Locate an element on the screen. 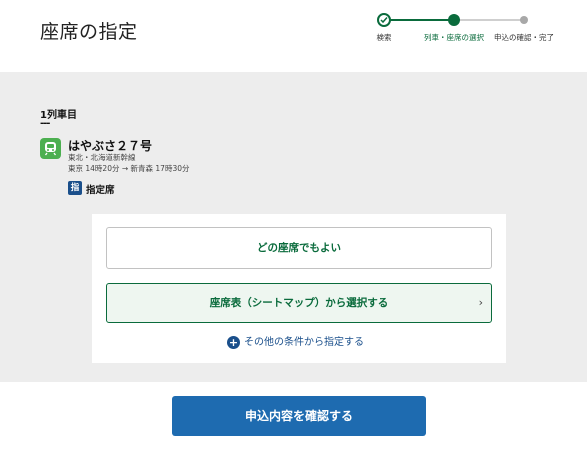  plus-circle-icon: + is located at coordinates (233, 342).